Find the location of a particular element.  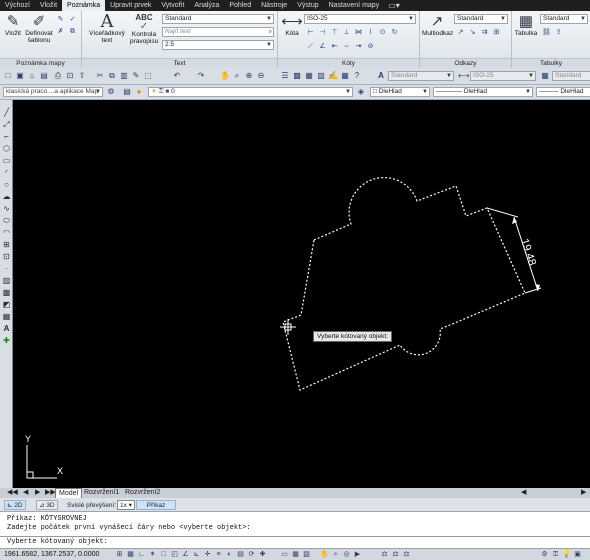

spline-icon: ∿ is located at coordinates (6, 209).